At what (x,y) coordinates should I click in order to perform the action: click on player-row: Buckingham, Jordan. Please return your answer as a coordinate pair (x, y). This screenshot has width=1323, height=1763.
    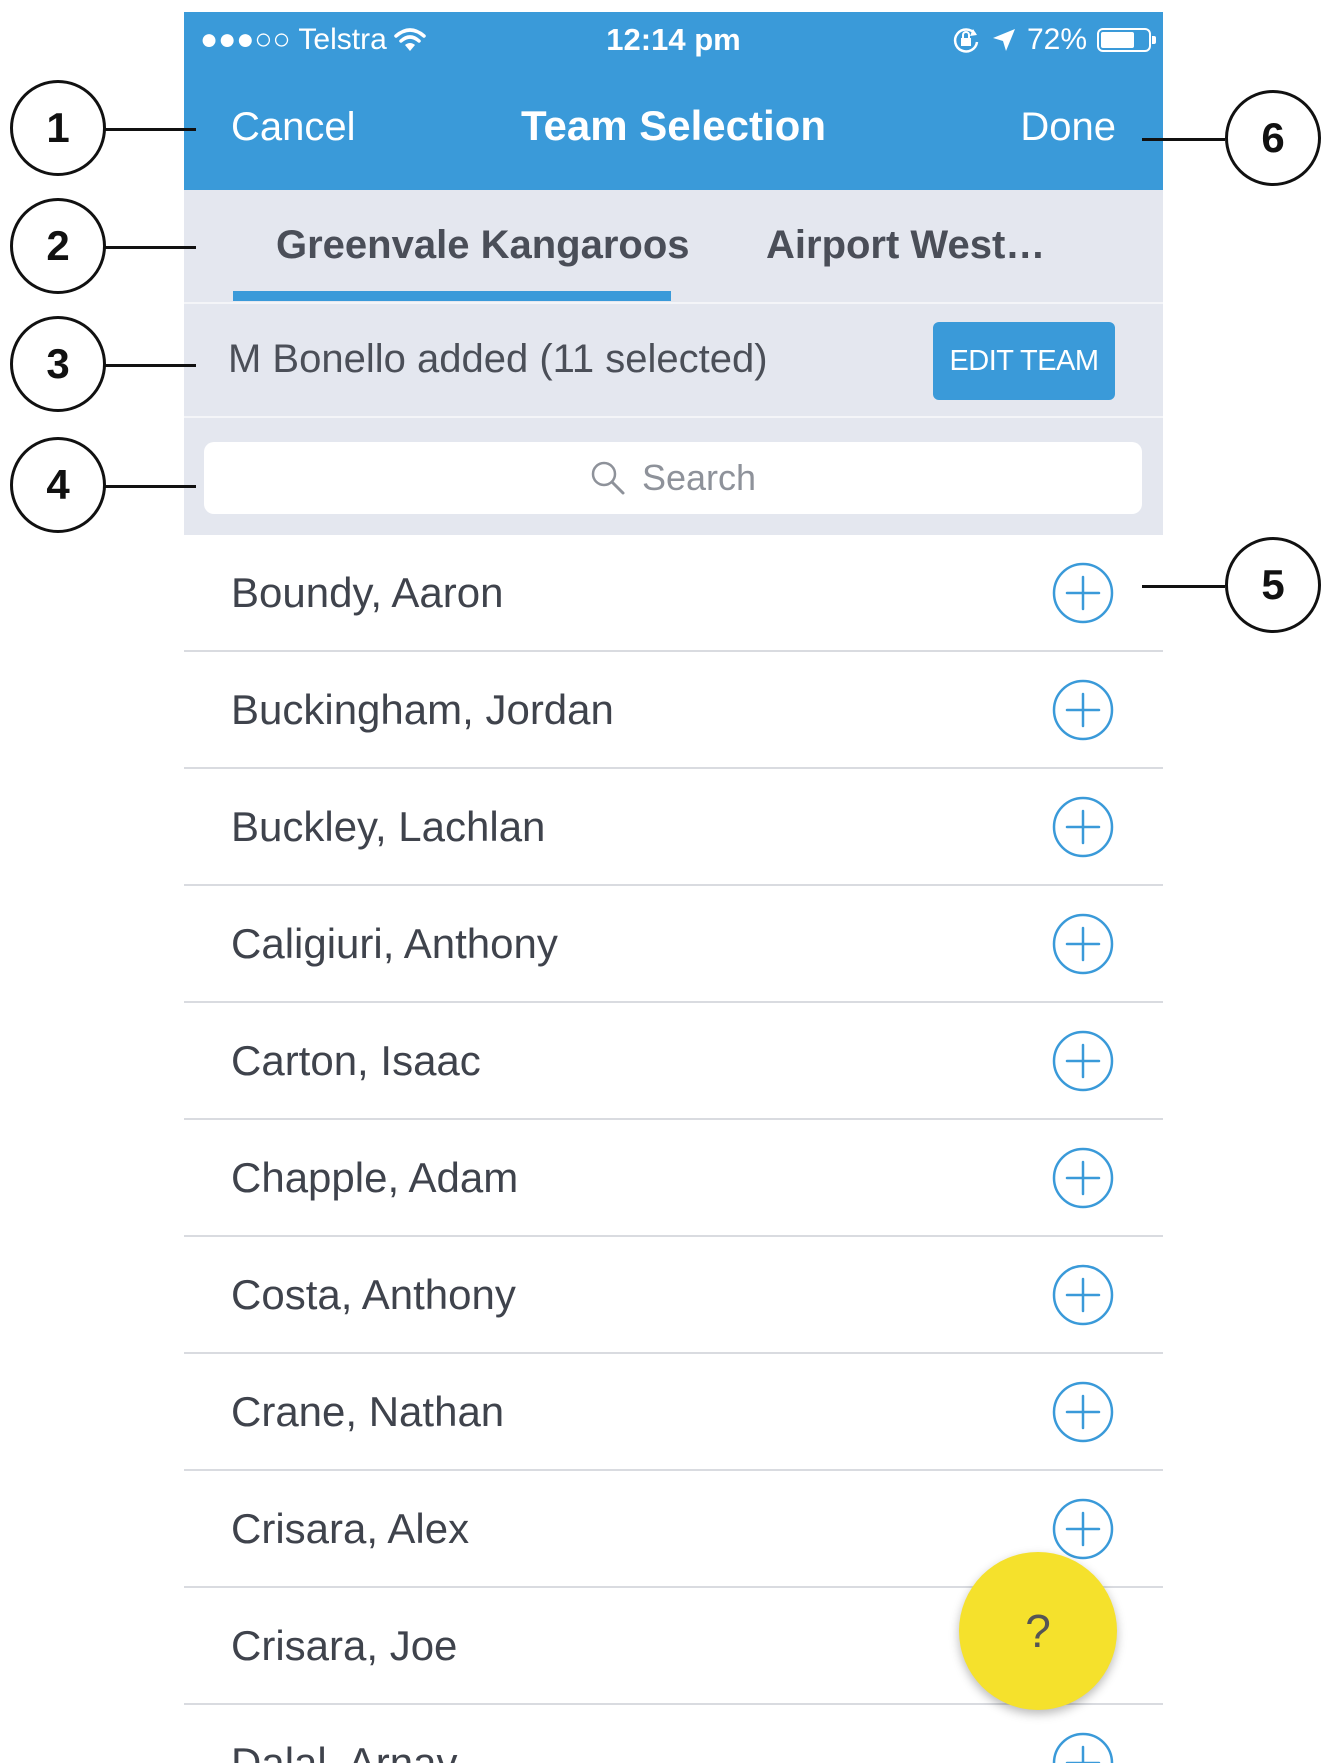
    Looking at the image, I should click on (673, 710).